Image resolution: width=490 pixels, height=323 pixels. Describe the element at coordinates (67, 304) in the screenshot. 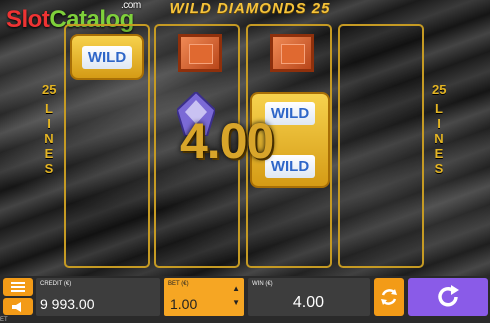

I see `credit-value: 9 993.00` at that location.